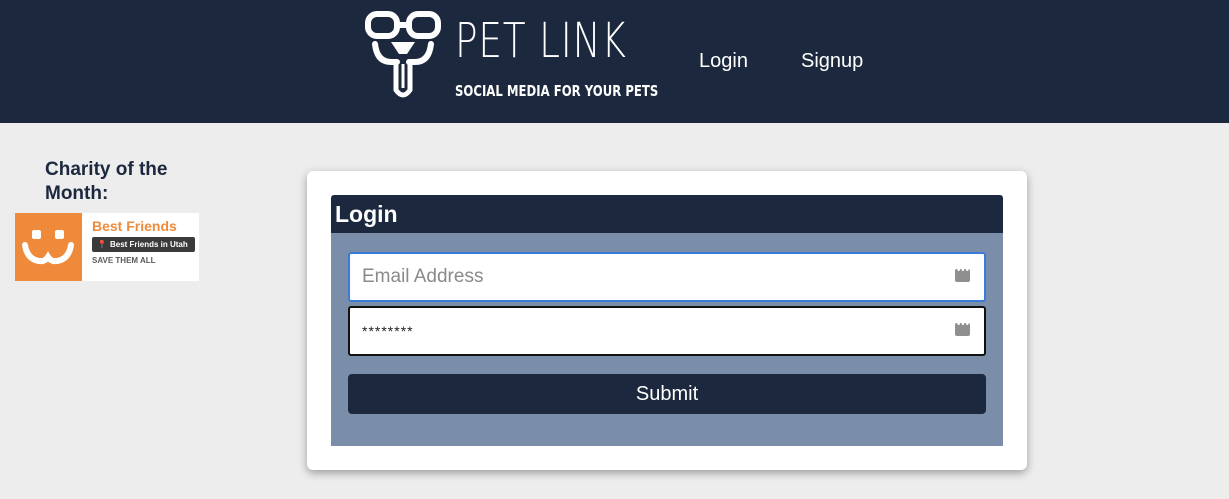 This screenshot has height=499, width=1229. Describe the element at coordinates (557, 91) in the screenshot. I see `logo-tagline: SOCIAL MEDIA FOR YOUR PETS` at that location.